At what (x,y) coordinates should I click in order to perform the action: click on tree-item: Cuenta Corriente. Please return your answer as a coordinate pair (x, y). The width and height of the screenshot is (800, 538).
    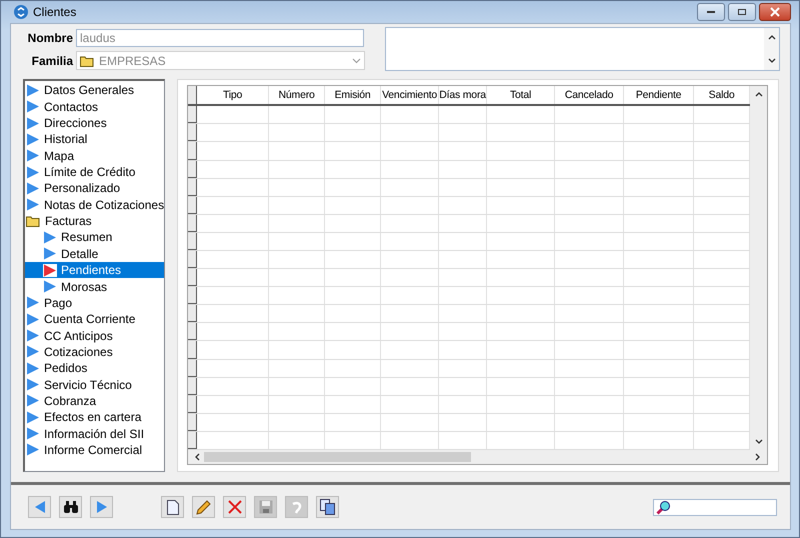
    Looking at the image, I should click on (94, 319).